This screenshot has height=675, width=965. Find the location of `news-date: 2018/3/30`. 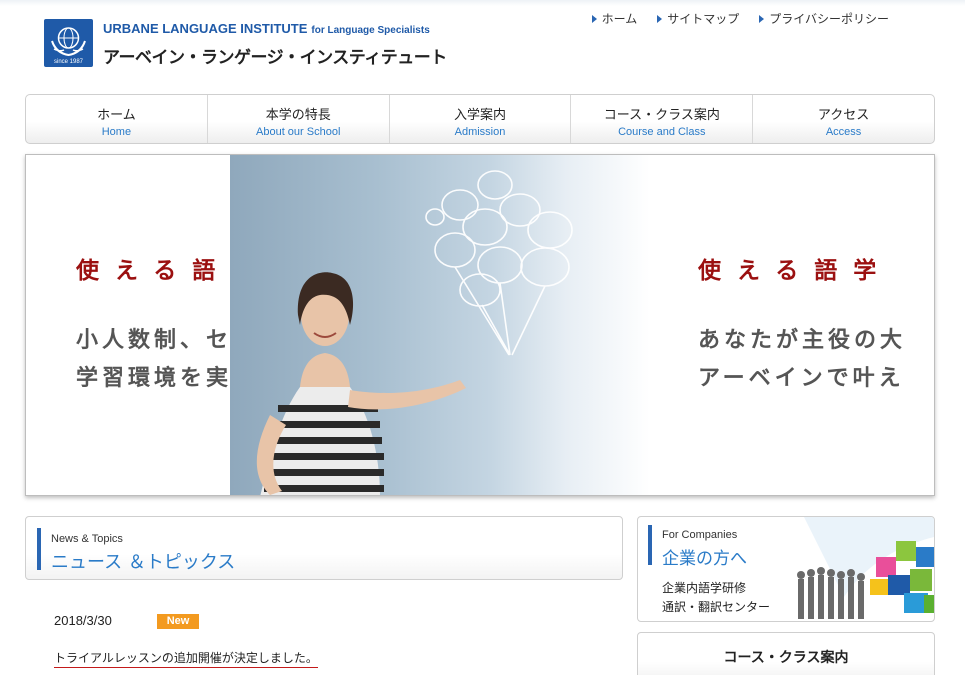

news-date: 2018/3/30 is located at coordinates (83, 620).